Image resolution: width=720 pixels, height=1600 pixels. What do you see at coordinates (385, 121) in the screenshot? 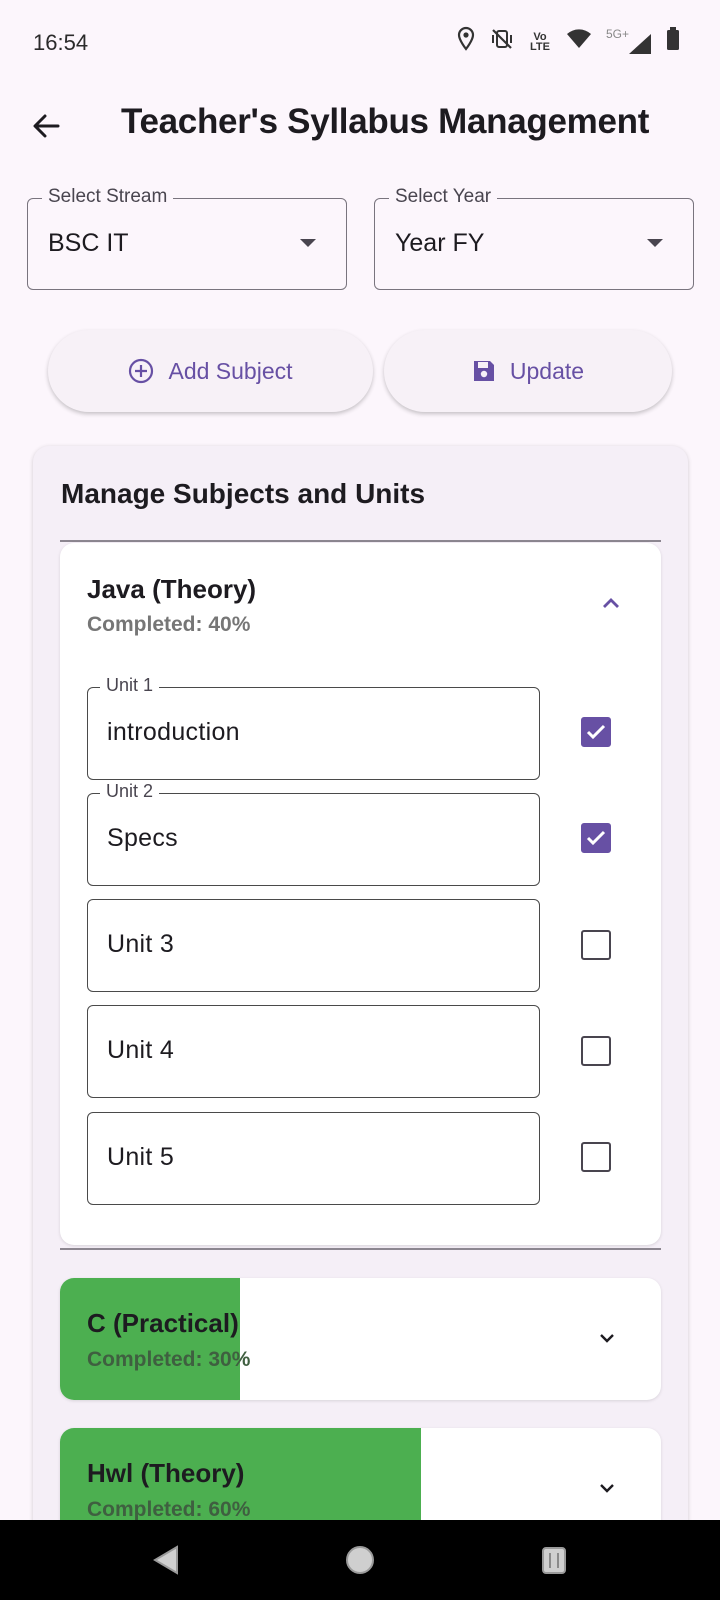
I see `page-title: Teacher's Syllabus Management` at bounding box center [385, 121].